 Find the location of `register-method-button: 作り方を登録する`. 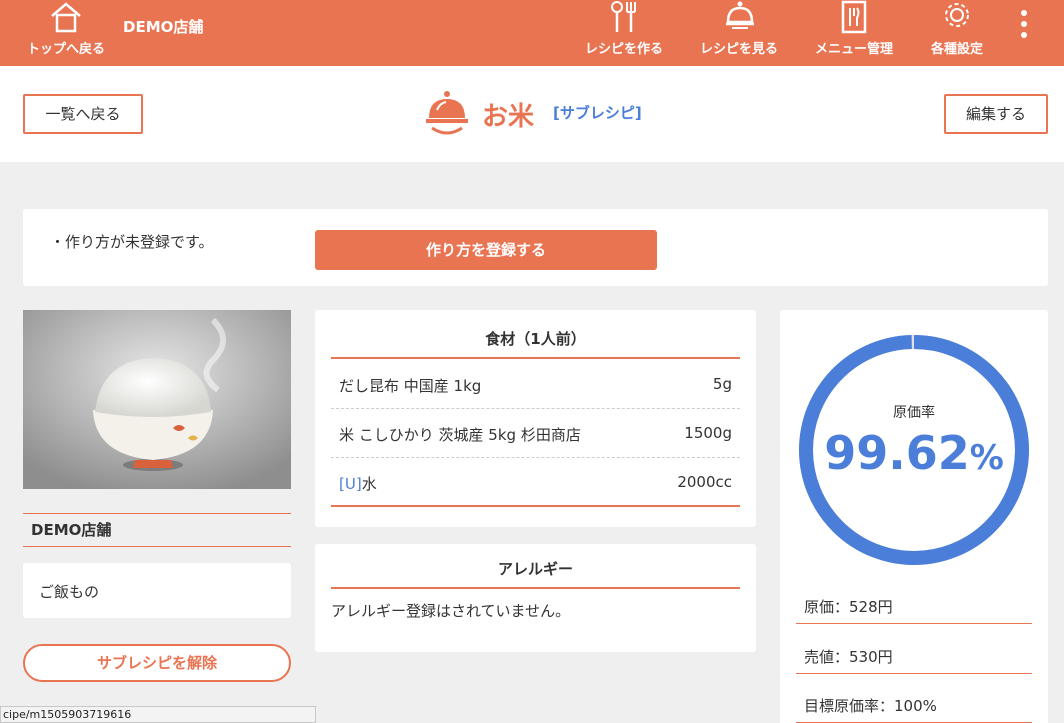

register-method-button: 作り方を登録する is located at coordinates (486, 250).